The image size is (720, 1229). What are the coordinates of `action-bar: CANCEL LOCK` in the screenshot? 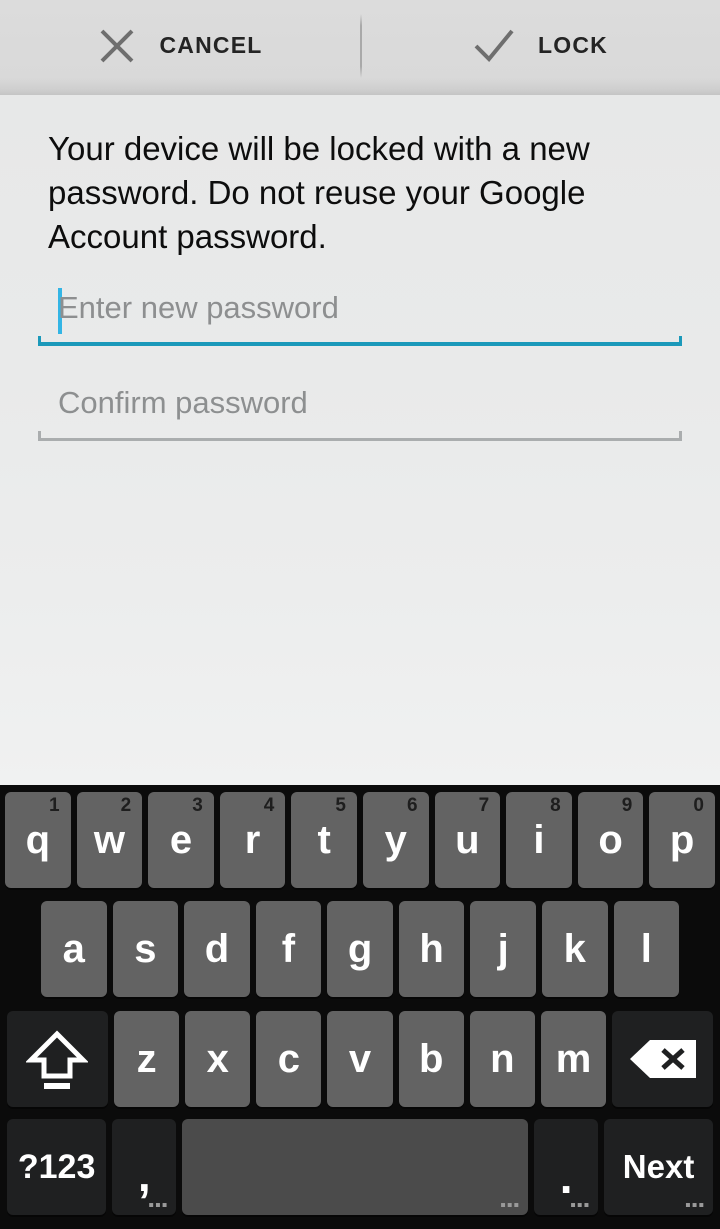 It's located at (360, 47).